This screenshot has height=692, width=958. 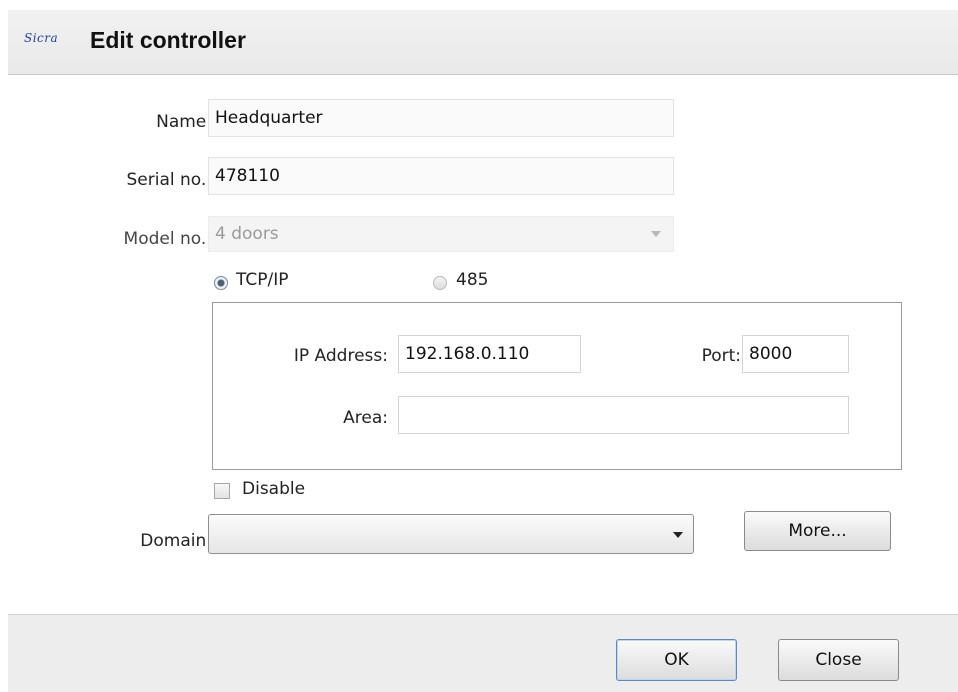 I want to click on domain-select, so click(x=451, y=534).